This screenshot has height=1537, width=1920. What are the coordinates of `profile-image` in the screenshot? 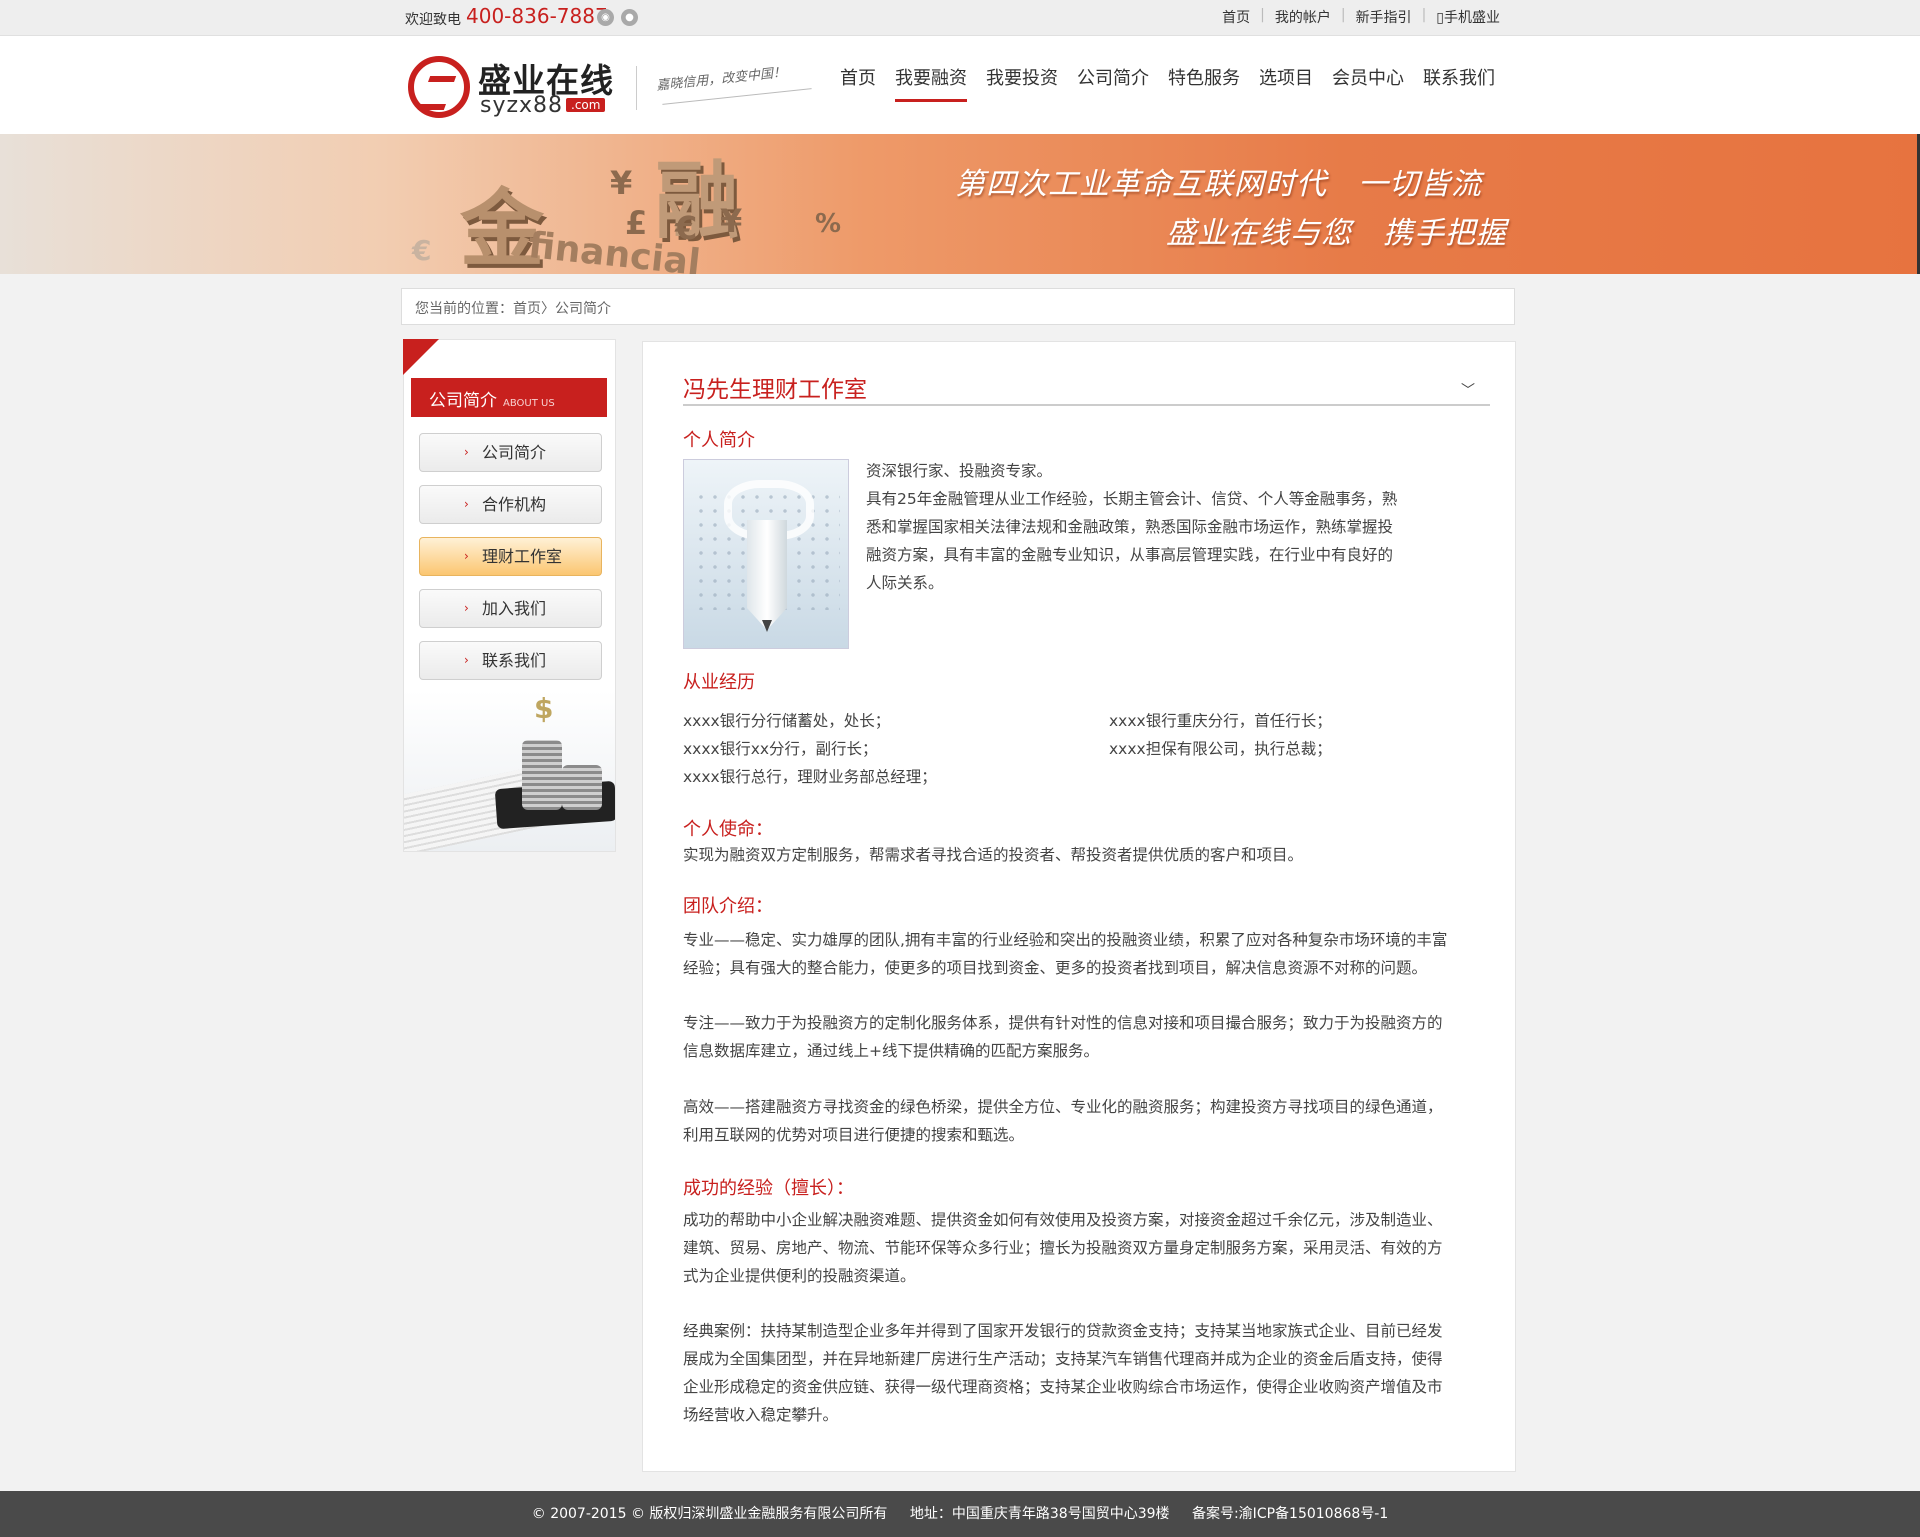 It's located at (766, 554).